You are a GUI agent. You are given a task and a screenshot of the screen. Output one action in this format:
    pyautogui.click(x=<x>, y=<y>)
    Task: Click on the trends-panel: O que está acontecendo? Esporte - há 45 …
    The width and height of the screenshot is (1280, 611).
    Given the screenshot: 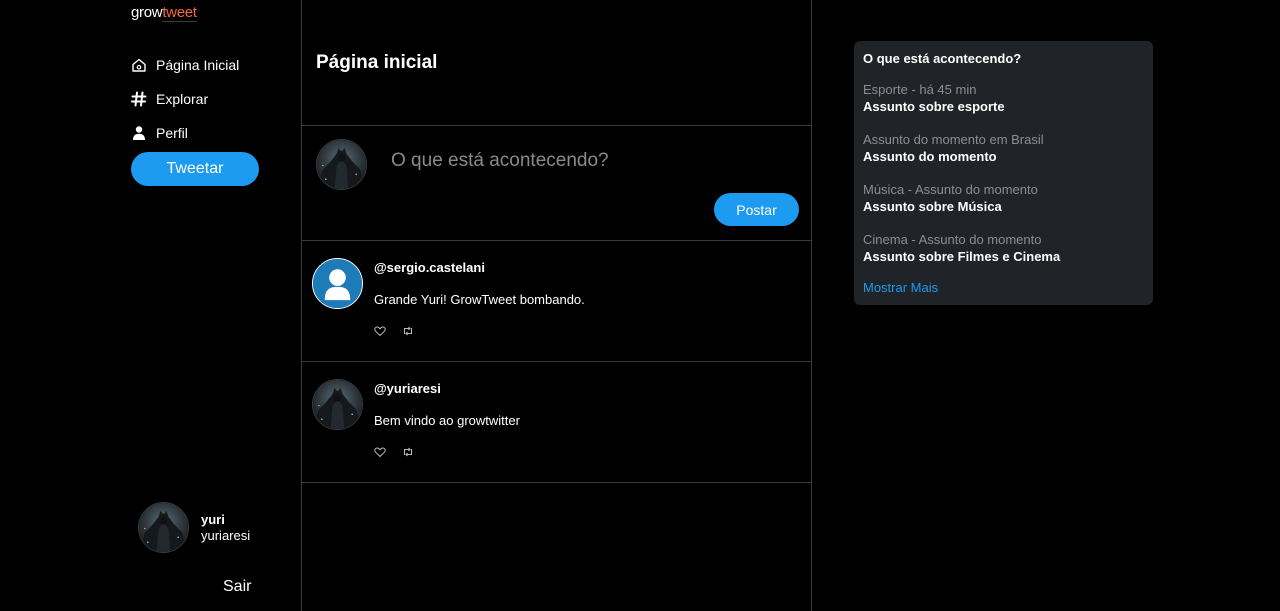 What is the action you would take?
    pyautogui.click(x=1003, y=173)
    